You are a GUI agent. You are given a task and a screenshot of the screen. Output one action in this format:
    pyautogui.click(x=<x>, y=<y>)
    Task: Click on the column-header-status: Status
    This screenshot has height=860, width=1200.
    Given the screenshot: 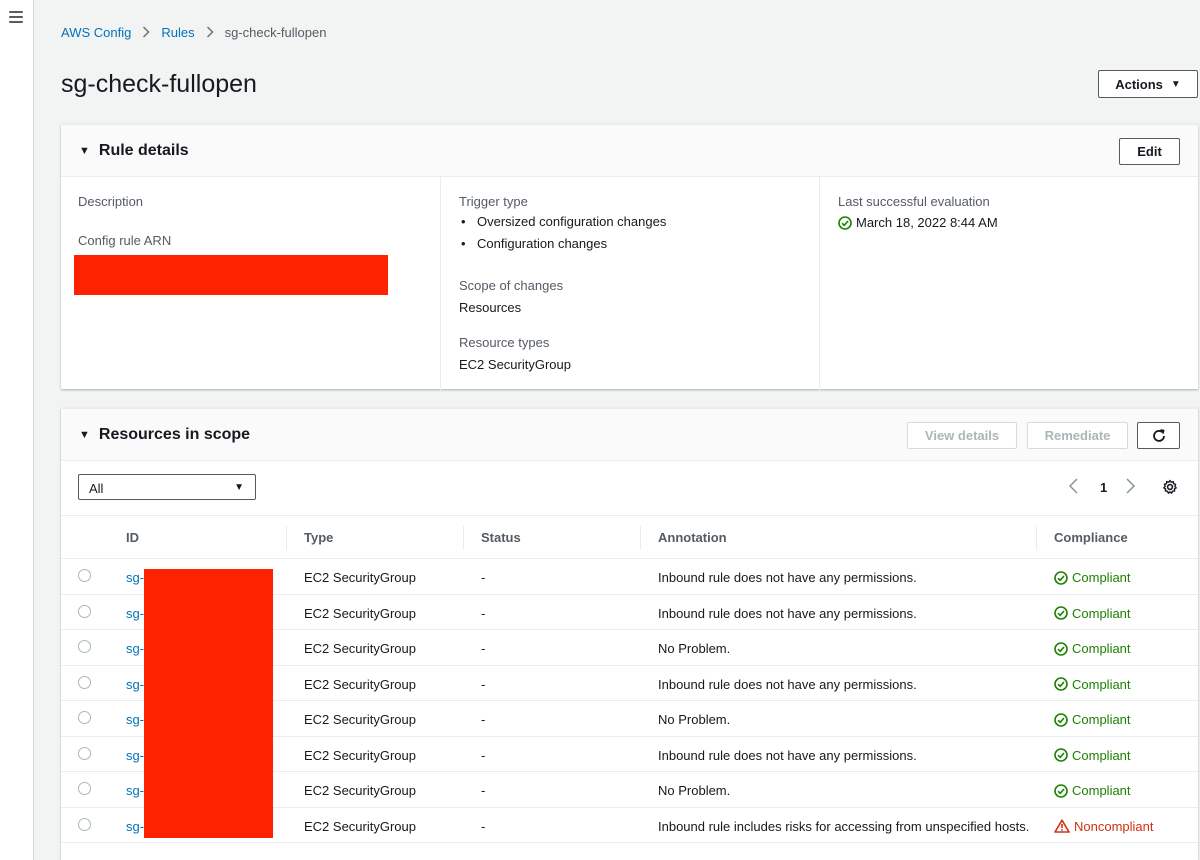 What is the action you would take?
    pyautogui.click(x=501, y=537)
    